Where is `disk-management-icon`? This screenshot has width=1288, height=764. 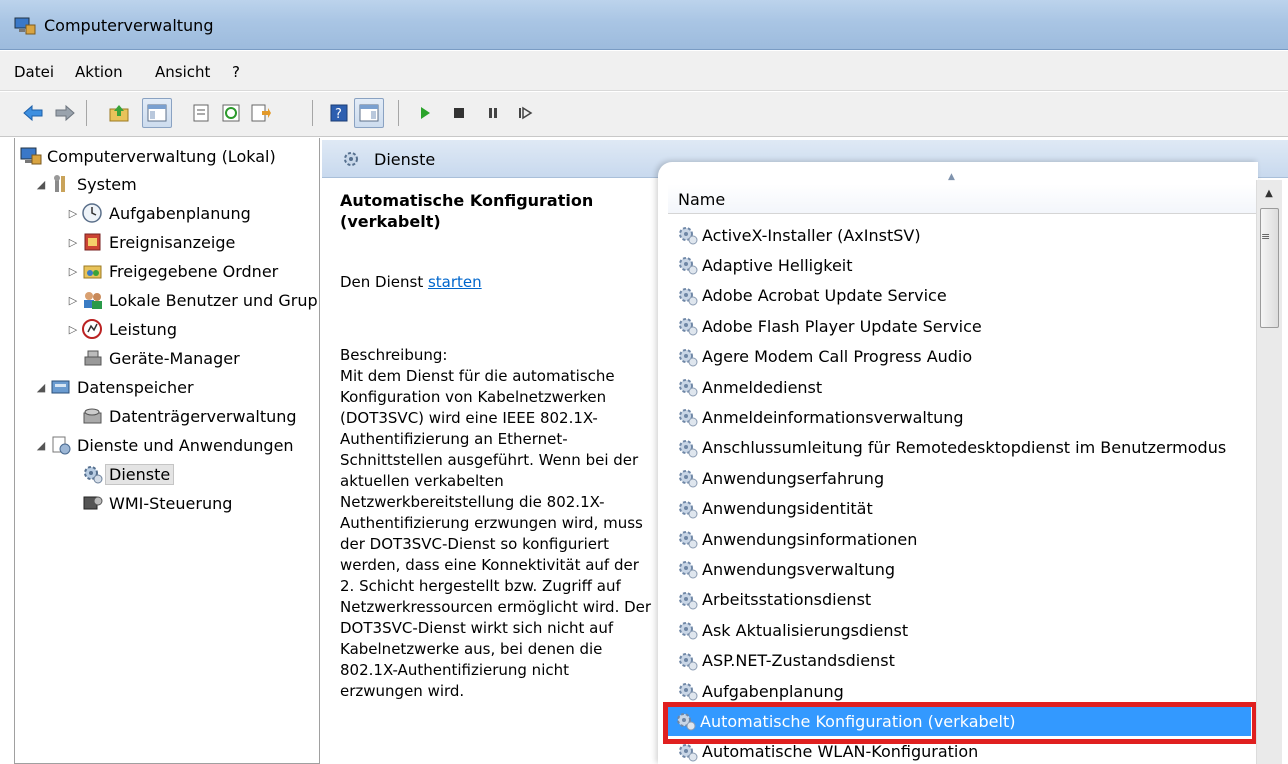 disk-management-icon is located at coordinates (92, 416).